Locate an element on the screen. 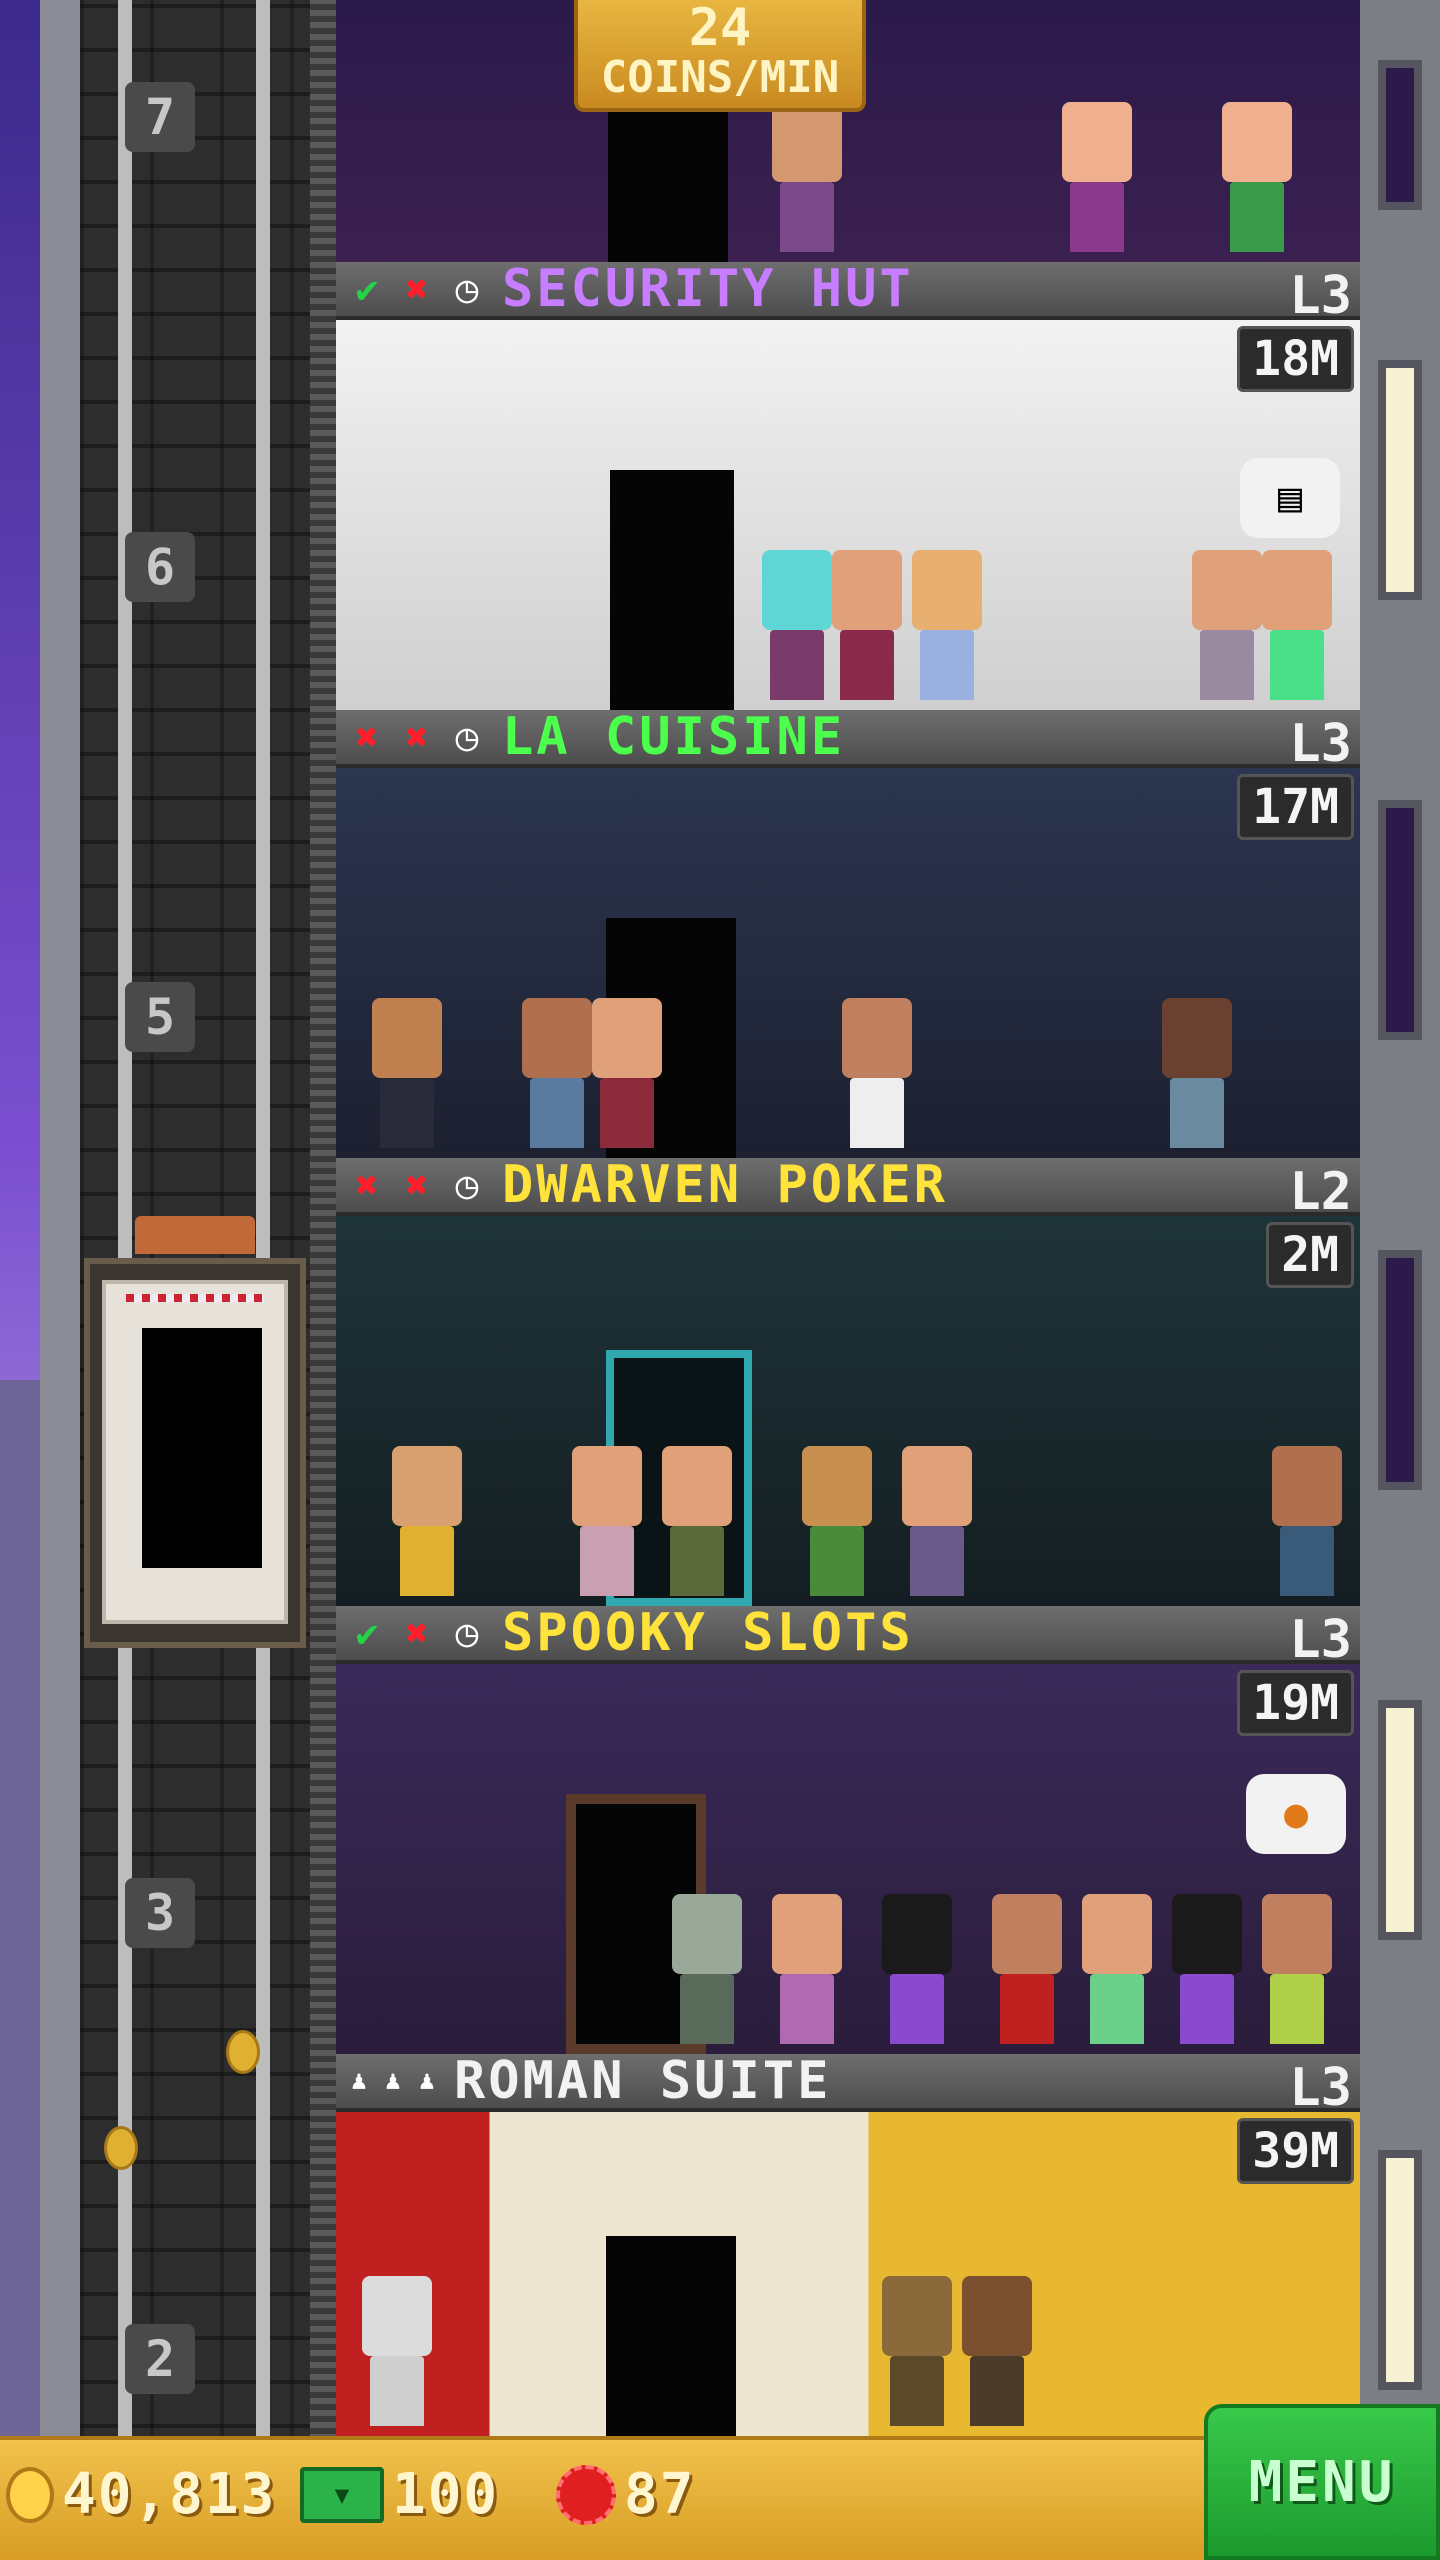  stock-amount: 2M is located at coordinates (1310, 1255).